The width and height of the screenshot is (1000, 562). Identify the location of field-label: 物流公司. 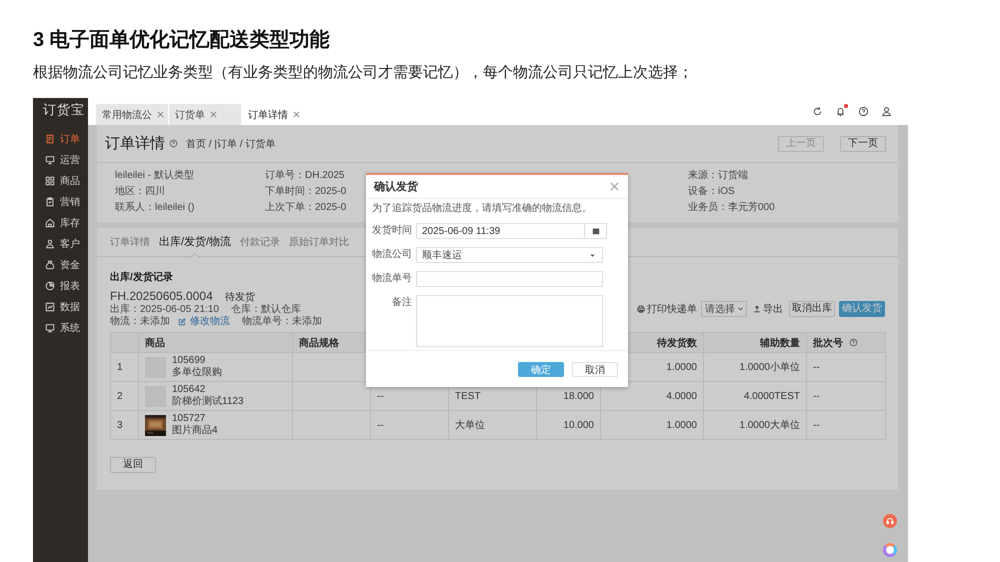
(392, 255).